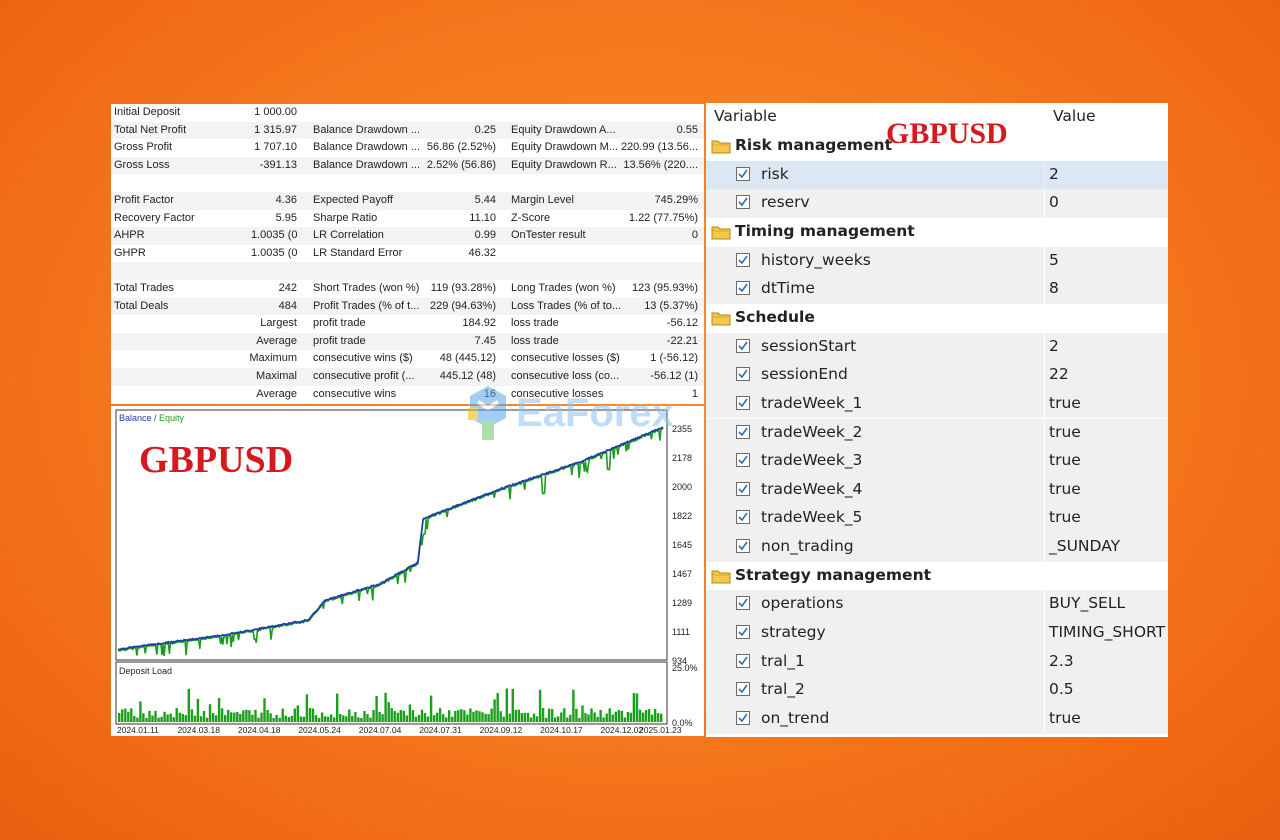 The height and width of the screenshot is (840, 1280). Describe the element at coordinates (1084, 546) in the screenshot. I see `param-value: _SUNDAY` at that location.